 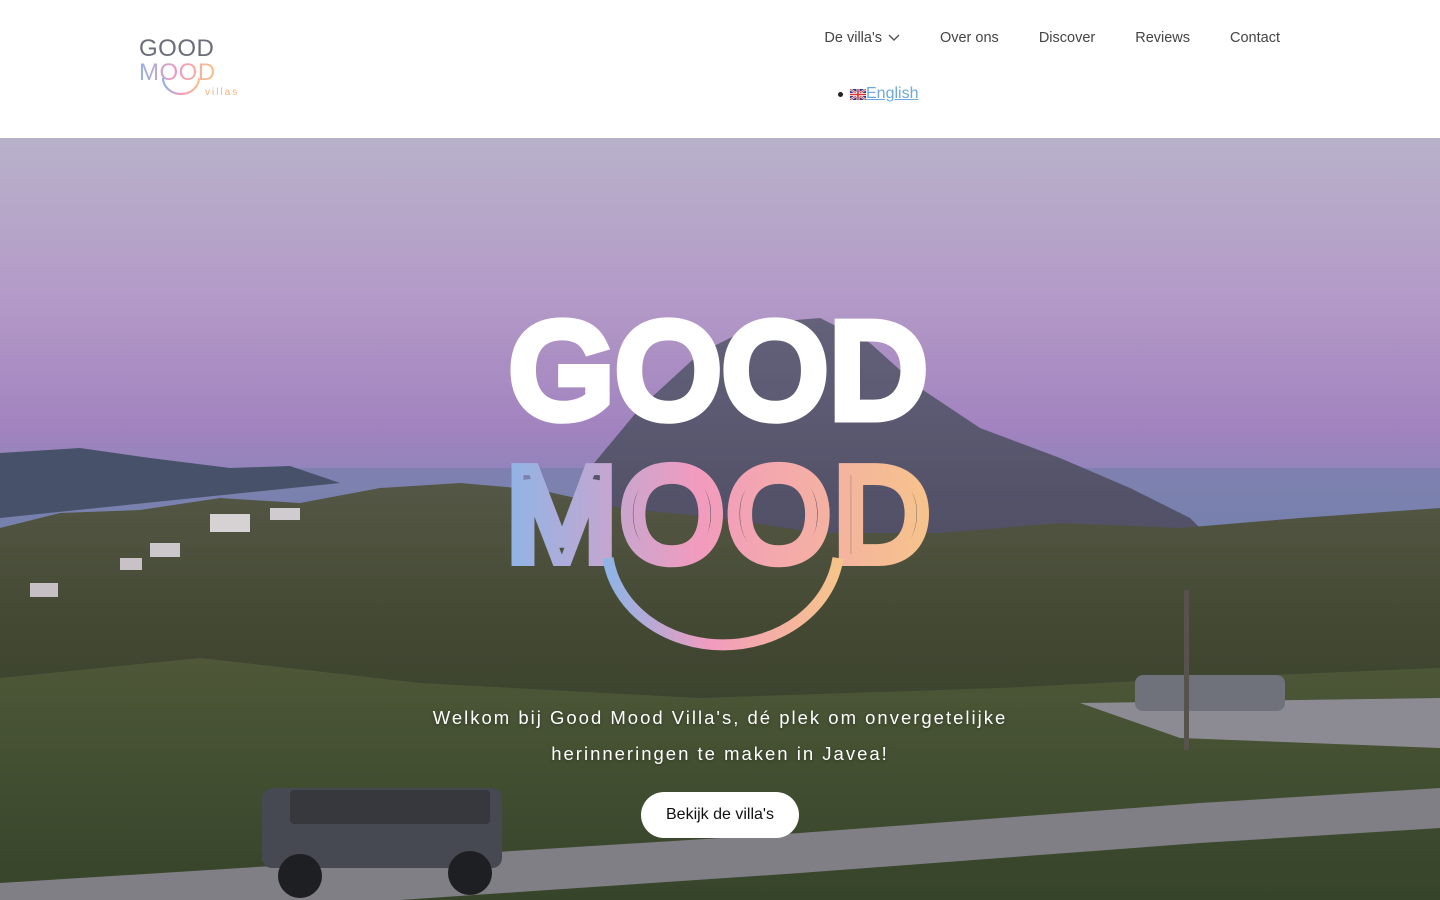 I want to click on logo-mood-text: MOOD, so click(x=177, y=72).